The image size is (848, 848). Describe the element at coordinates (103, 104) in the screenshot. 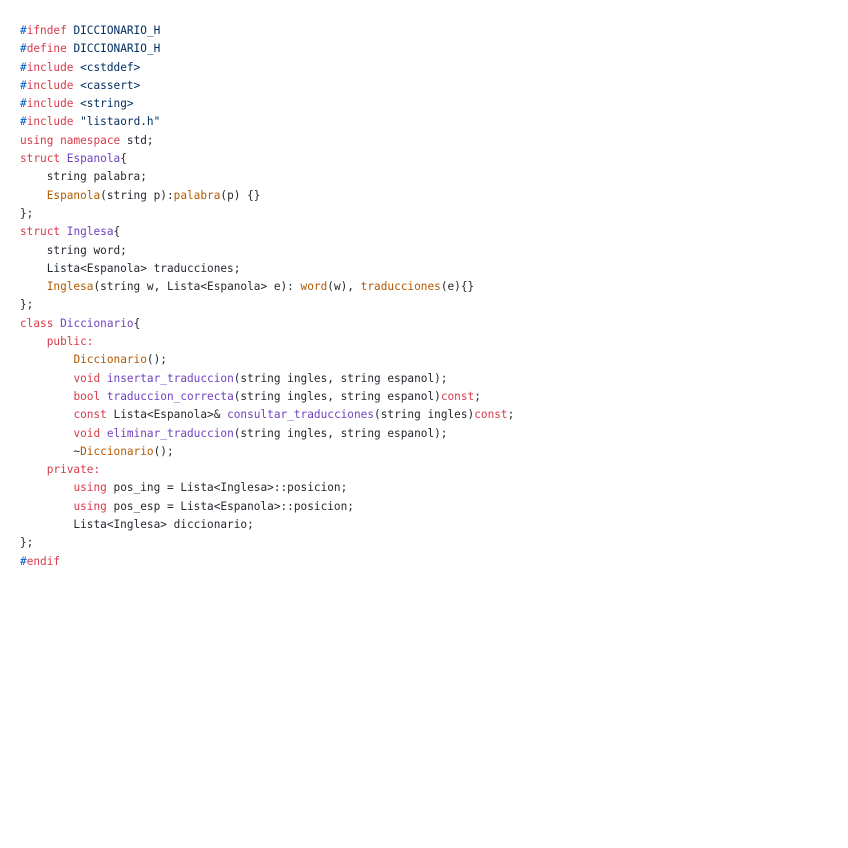

I see `code-token-string: <string>` at that location.